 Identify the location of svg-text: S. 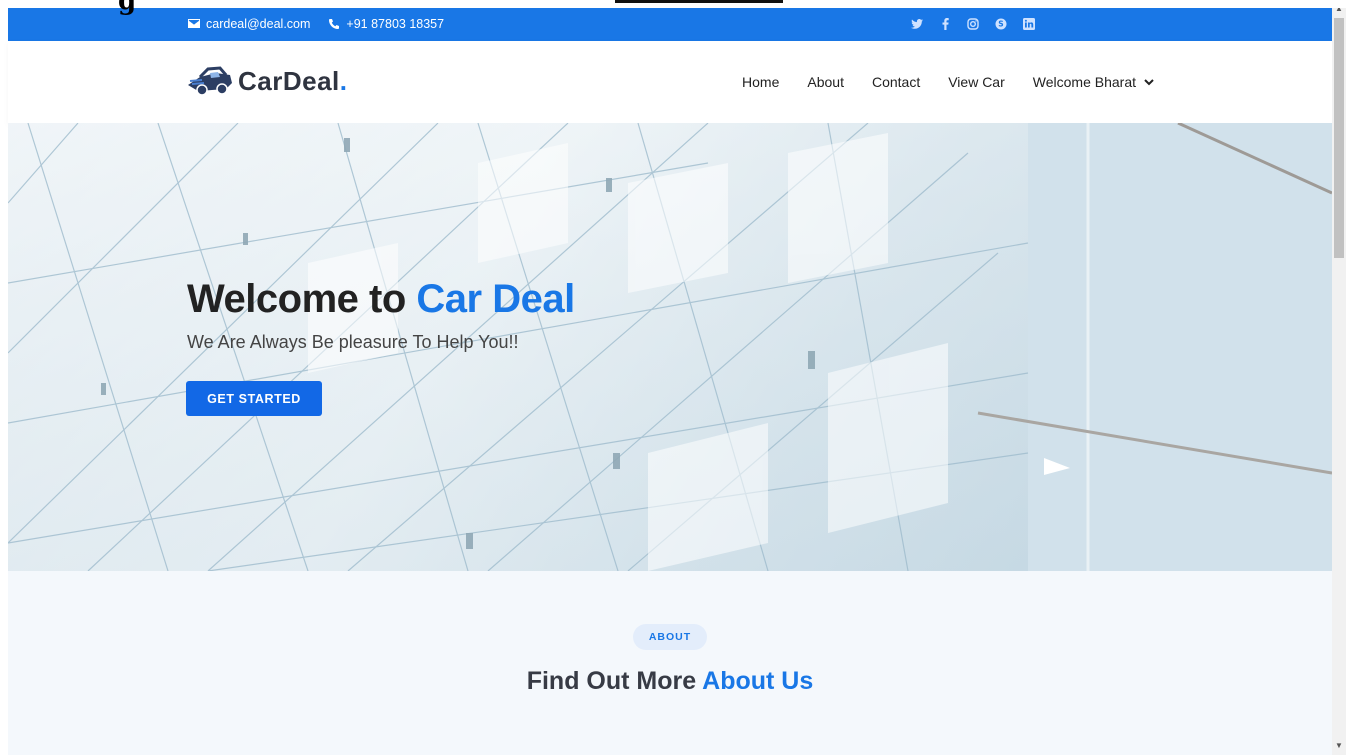
(1000, 23).